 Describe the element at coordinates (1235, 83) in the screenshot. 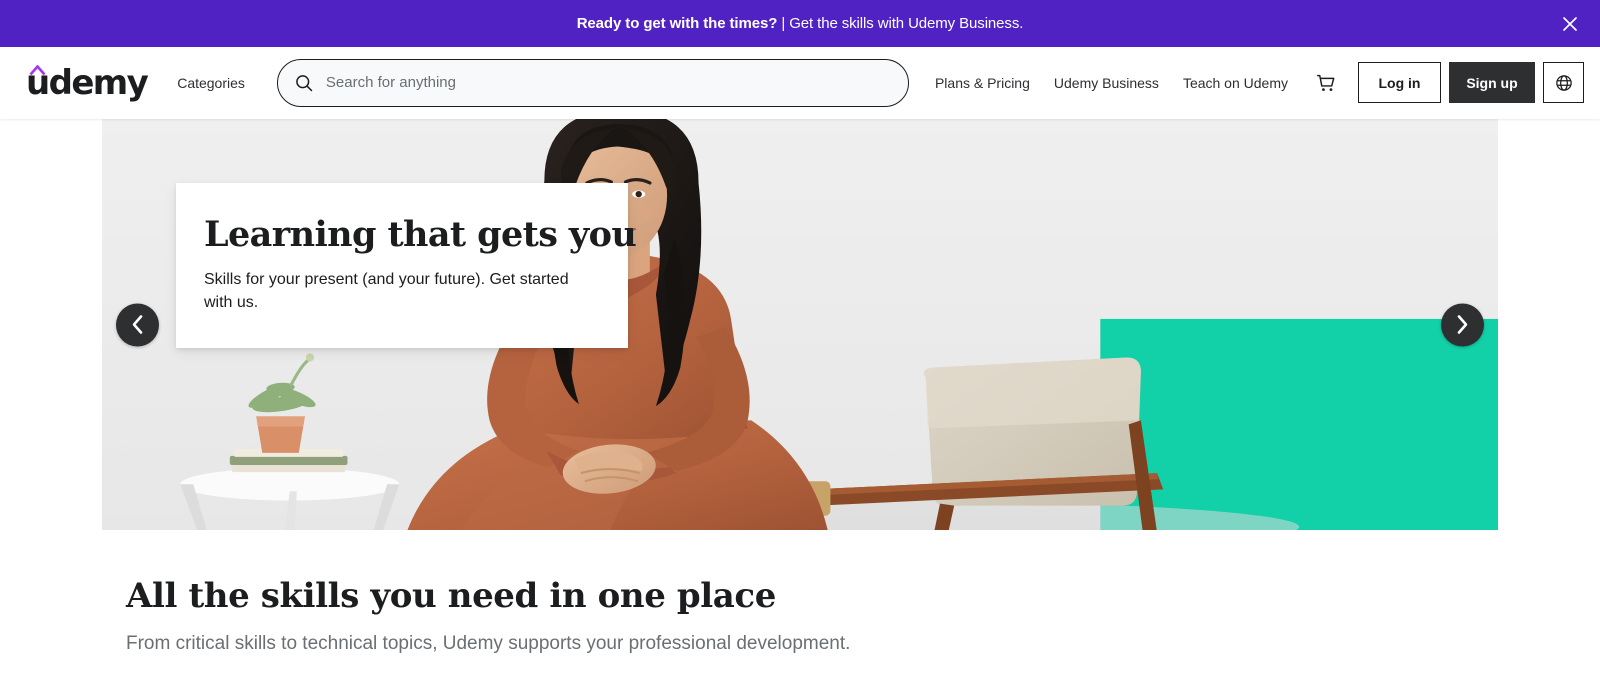

I see `nav-teach-on-udemy: Teach on Udemy` at that location.